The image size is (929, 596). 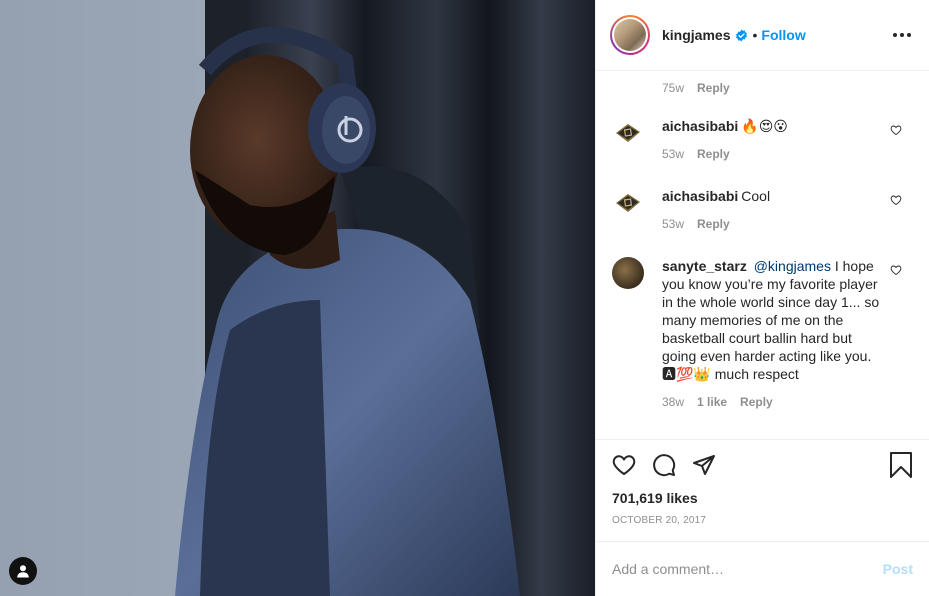 I want to click on caption-meta: 75w Reply, so click(x=696, y=88).